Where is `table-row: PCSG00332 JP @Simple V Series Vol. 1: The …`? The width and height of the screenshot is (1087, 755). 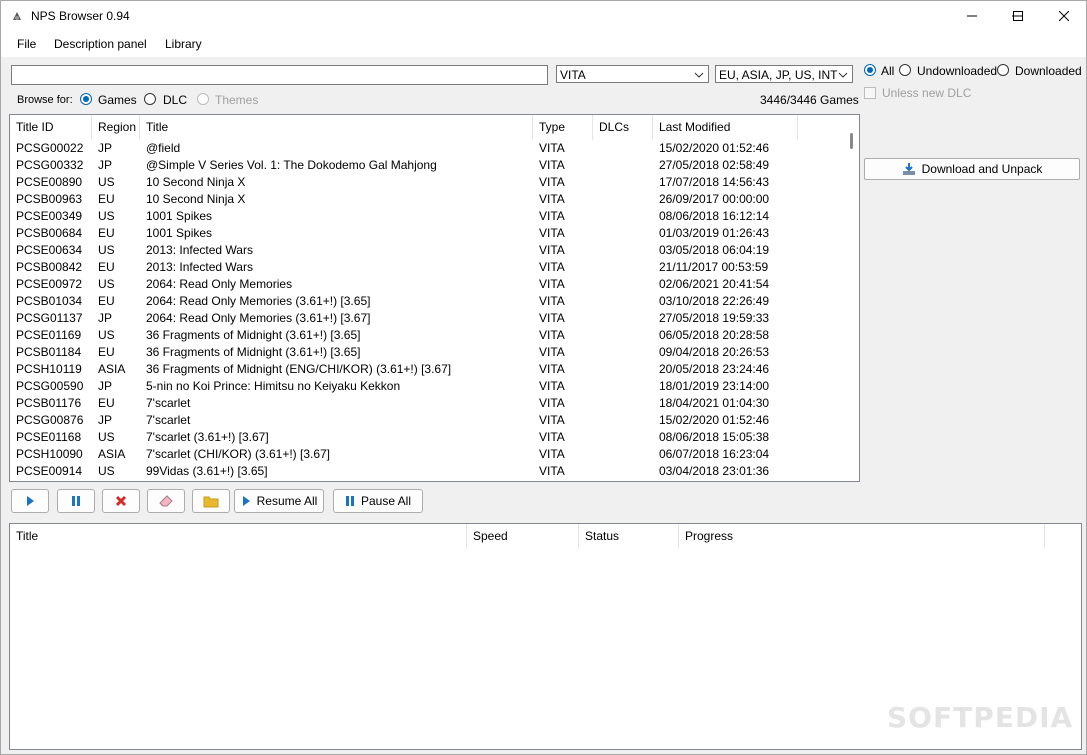 table-row: PCSG00332 JP @Simple V Series Vol. 1: The … is located at coordinates (427, 165).